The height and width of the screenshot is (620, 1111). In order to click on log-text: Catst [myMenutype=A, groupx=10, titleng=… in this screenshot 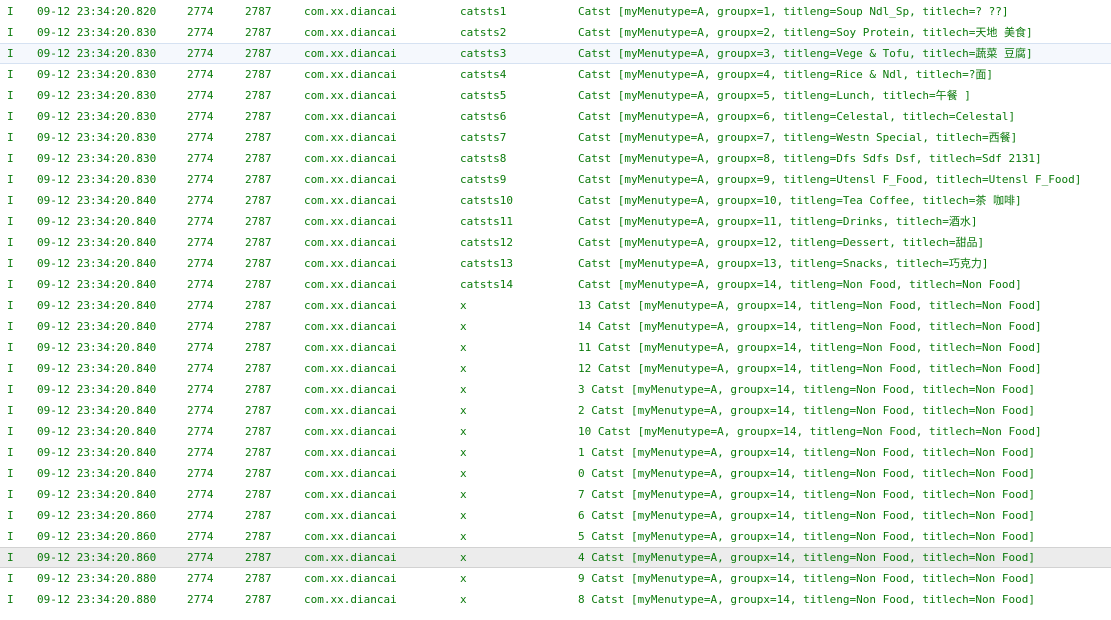, I will do `click(800, 200)`.